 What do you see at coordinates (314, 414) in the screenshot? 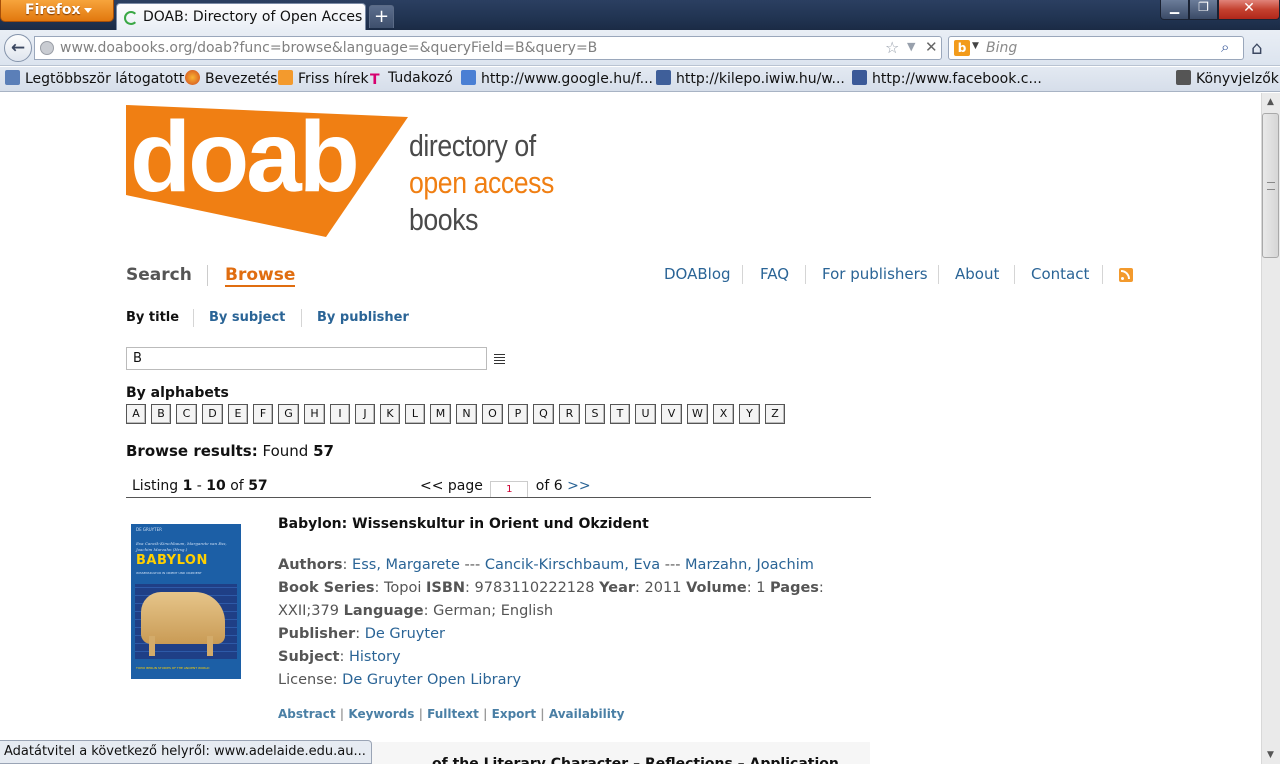
I see `letter-h-button: H` at bounding box center [314, 414].